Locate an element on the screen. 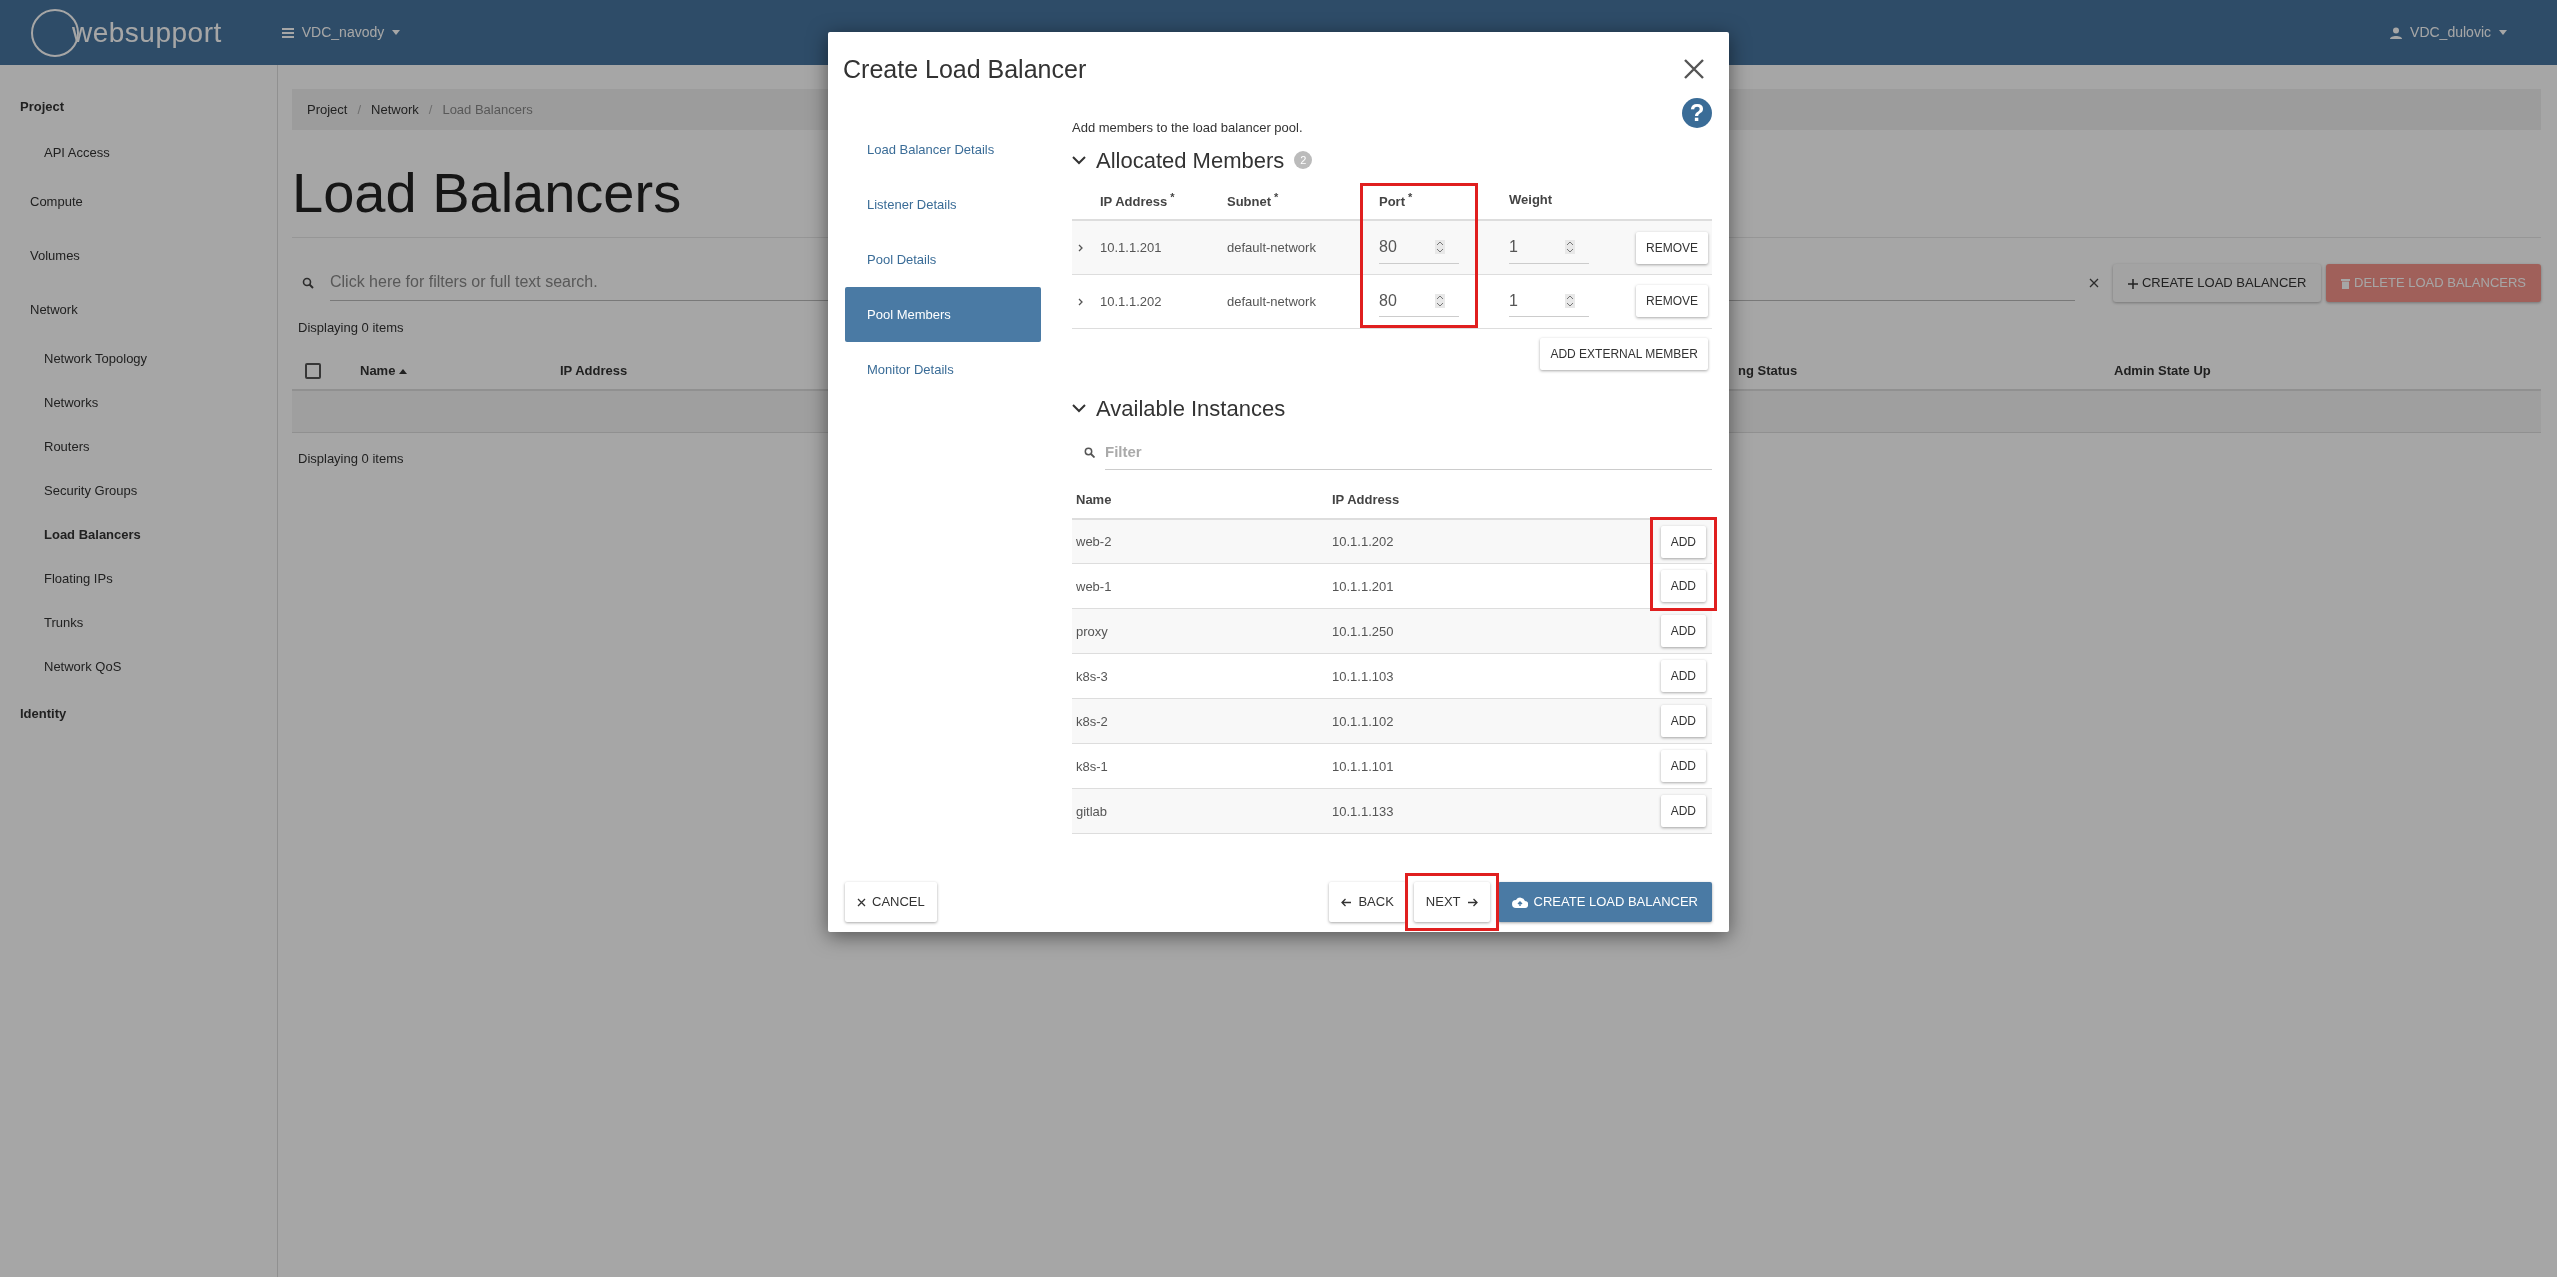  sidebar-item: Floating IPs is located at coordinates (138, 579).